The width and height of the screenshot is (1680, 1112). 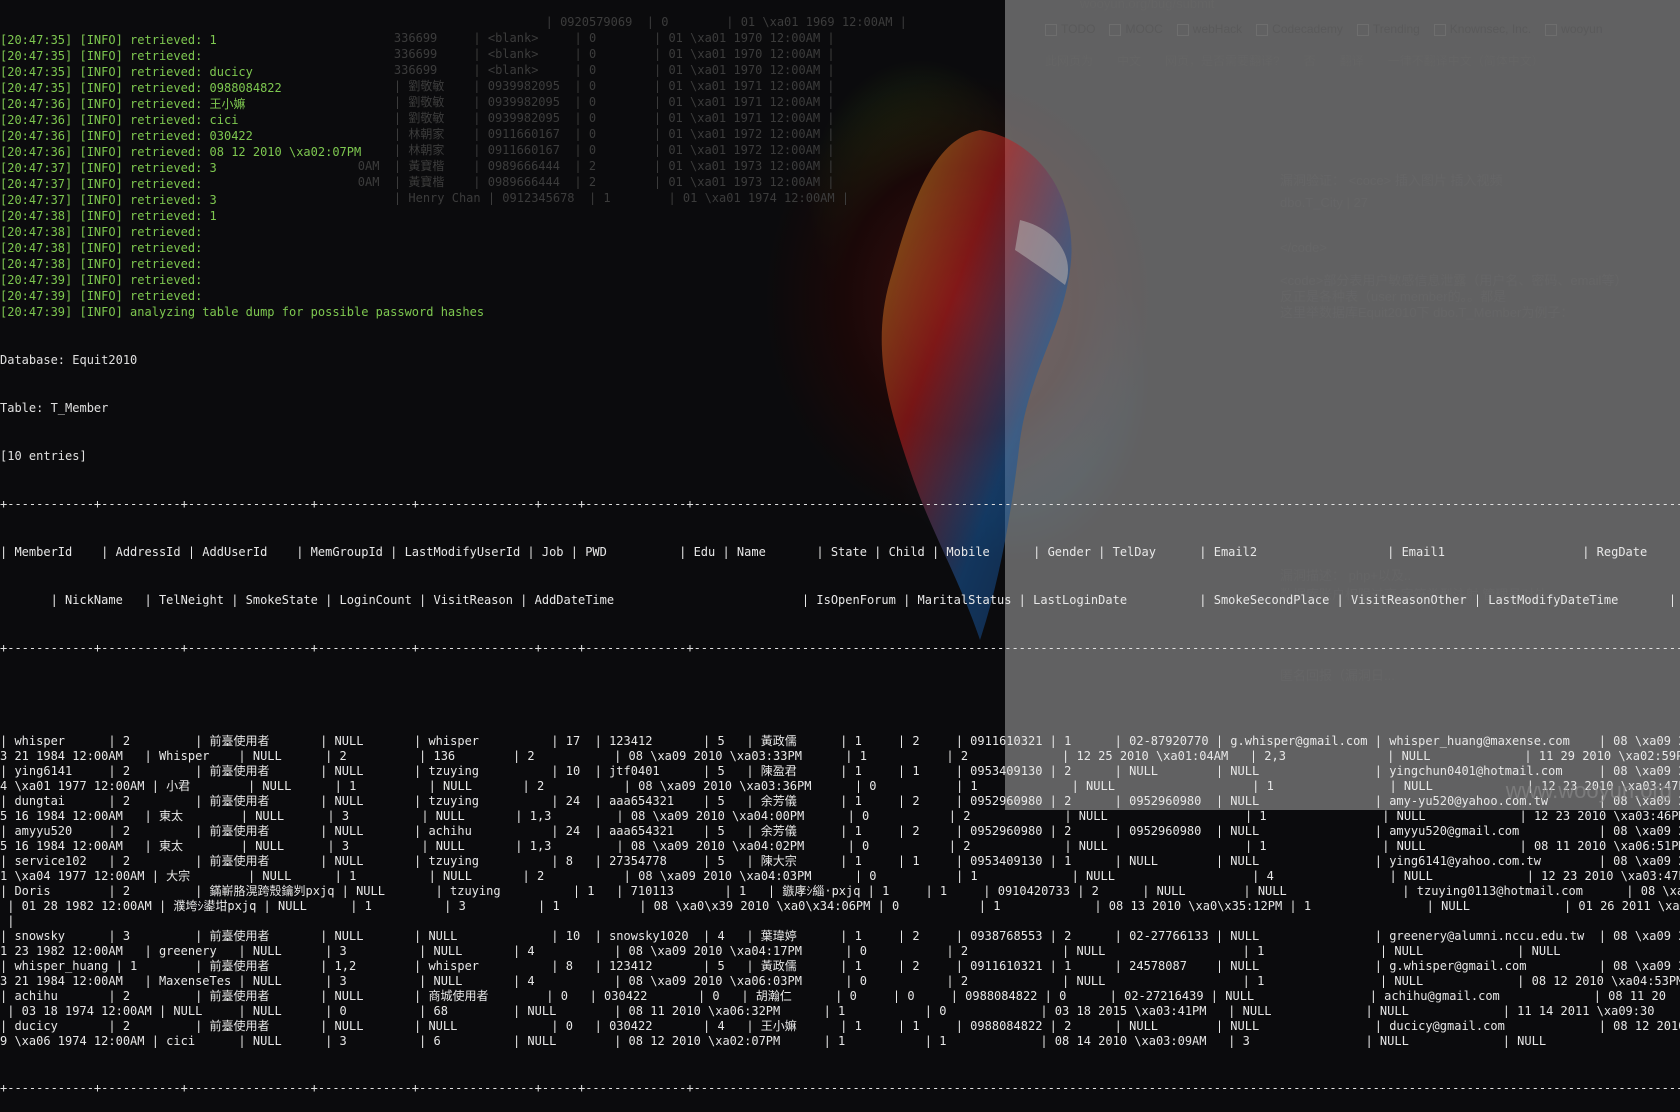 What do you see at coordinates (123, 104) in the screenshot?
I see `log-line: [20:47:36] [INFO] retrieved: 王小嫲` at bounding box center [123, 104].